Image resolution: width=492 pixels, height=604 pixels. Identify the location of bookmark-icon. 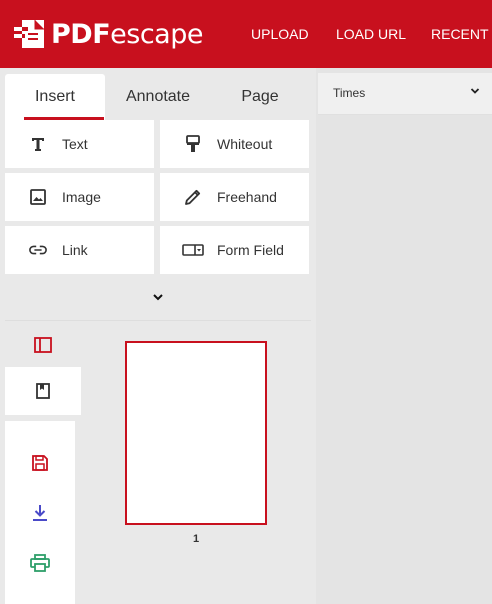
(43, 391).